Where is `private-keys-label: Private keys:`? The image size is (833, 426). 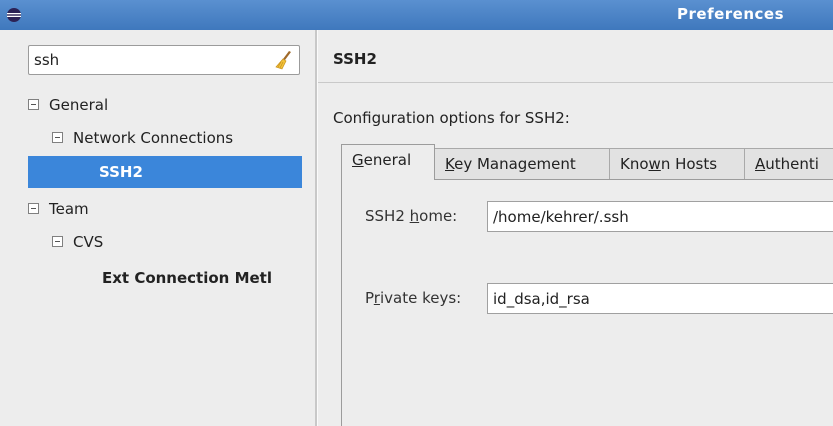 private-keys-label: Private keys: is located at coordinates (413, 298).